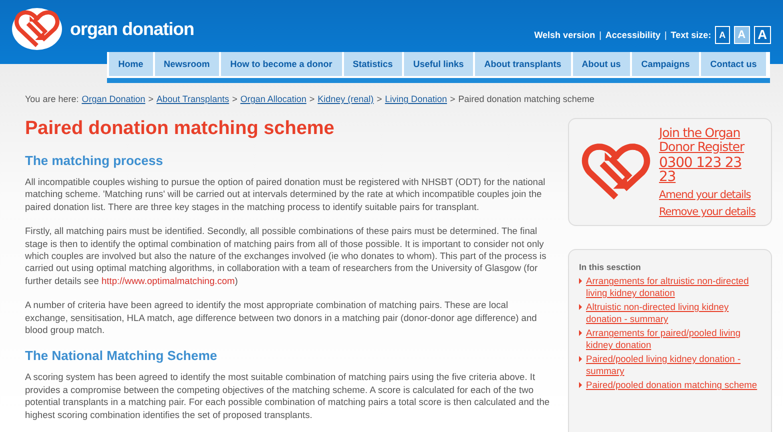  What do you see at coordinates (186, 64) in the screenshot?
I see `nav-tab: Newsroom` at bounding box center [186, 64].